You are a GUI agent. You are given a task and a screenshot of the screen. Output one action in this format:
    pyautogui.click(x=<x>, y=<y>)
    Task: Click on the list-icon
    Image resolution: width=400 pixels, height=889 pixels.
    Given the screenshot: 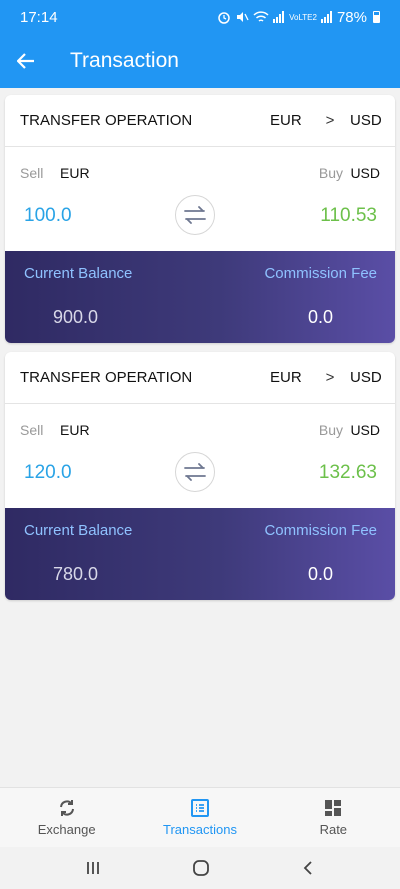 What is the action you would take?
    pyautogui.click(x=199, y=808)
    